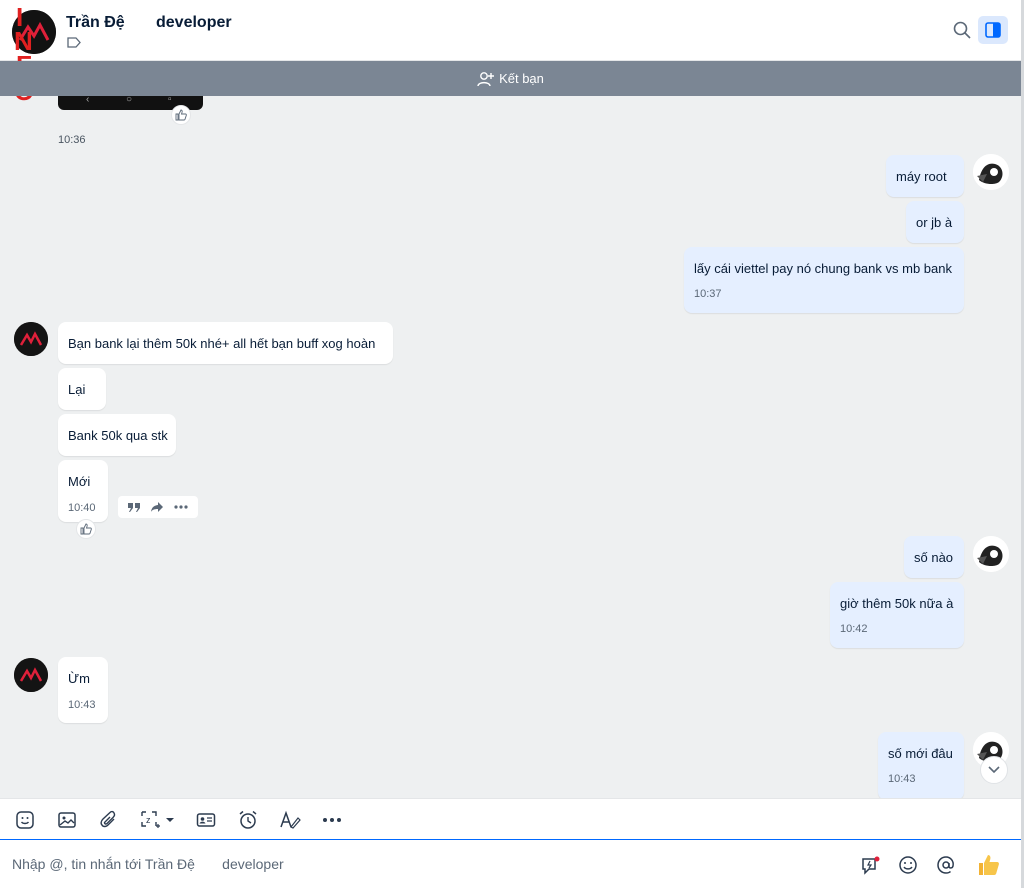  Describe the element at coordinates (194, 23) in the screenshot. I see `contact-role: developer` at that location.